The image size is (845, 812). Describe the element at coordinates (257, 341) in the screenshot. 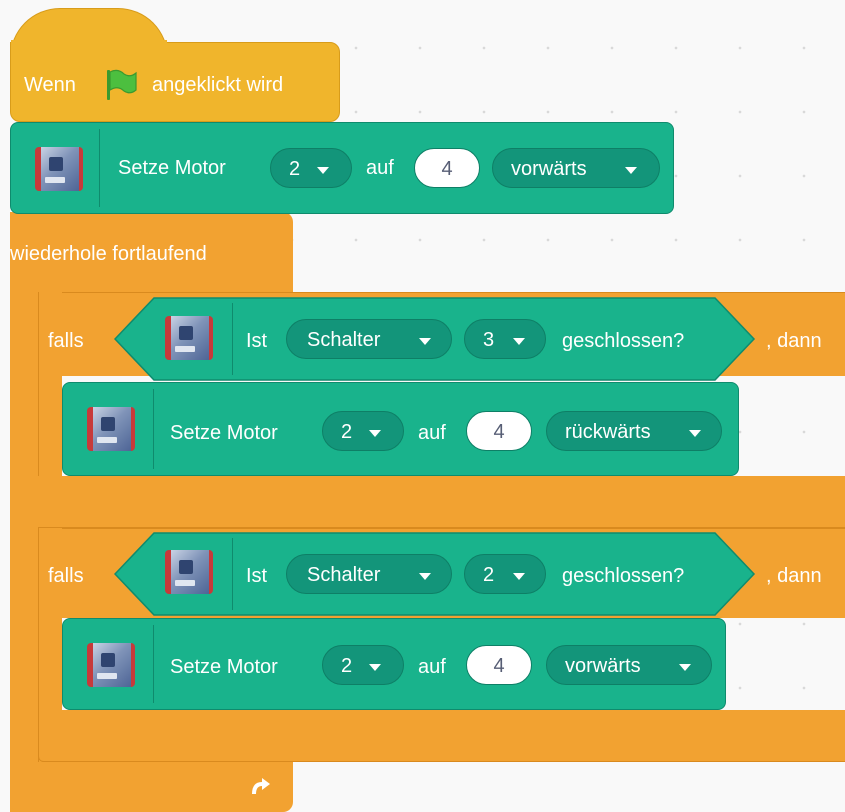

I see `condition-1-ist-label: Ist` at that location.